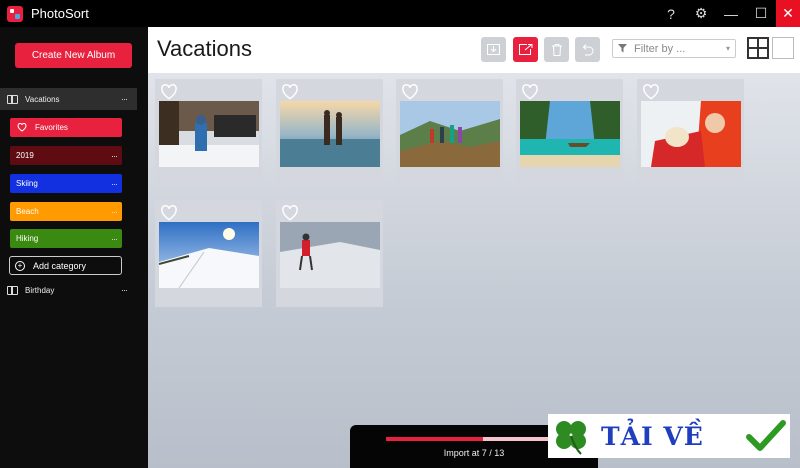 The width and height of the screenshot is (800, 468). What do you see at coordinates (66, 183) in the screenshot?
I see `category-skiing: Skiing ···` at bounding box center [66, 183].